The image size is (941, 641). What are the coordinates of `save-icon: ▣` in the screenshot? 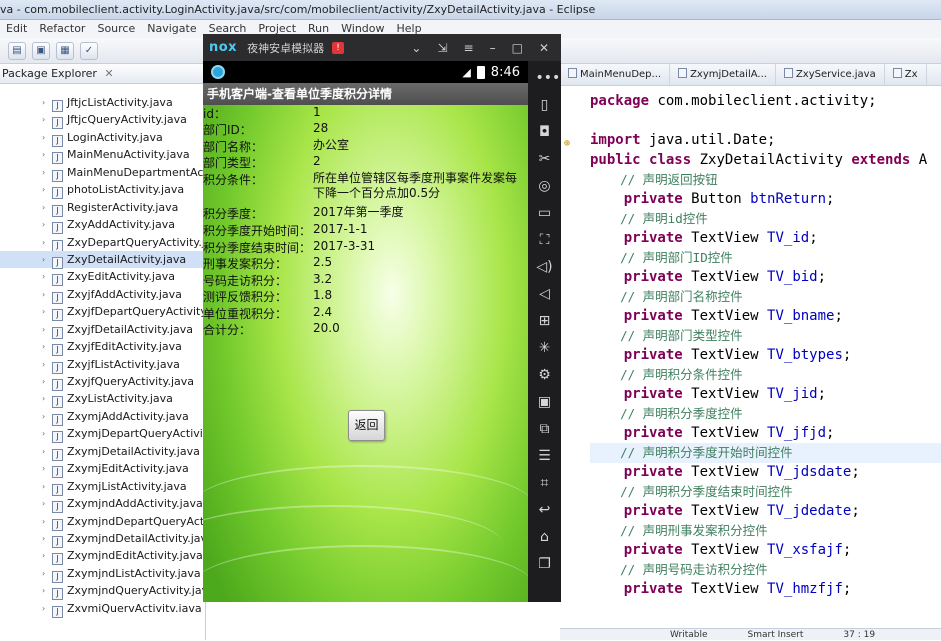 It's located at (41, 50).